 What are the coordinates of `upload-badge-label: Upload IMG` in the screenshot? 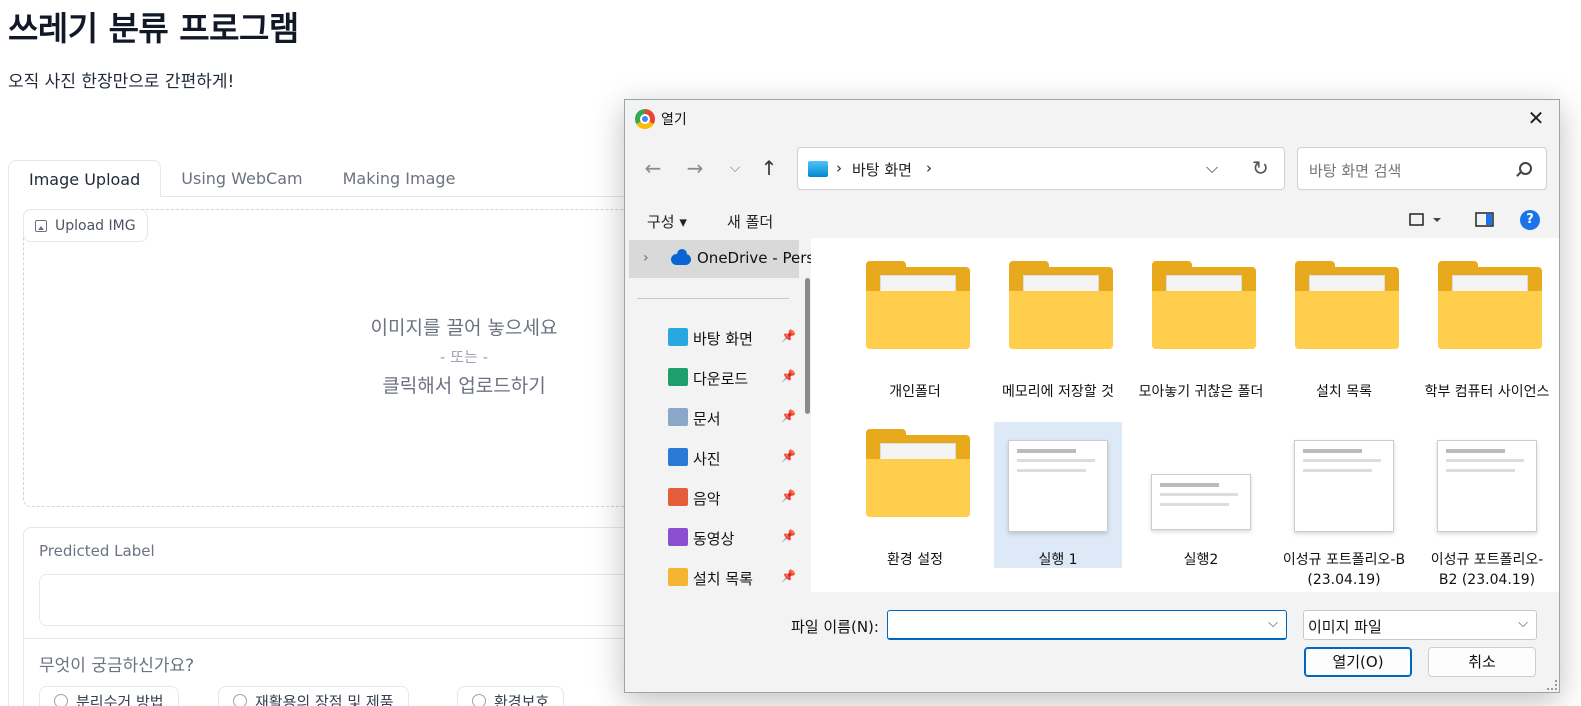 It's located at (95, 225).